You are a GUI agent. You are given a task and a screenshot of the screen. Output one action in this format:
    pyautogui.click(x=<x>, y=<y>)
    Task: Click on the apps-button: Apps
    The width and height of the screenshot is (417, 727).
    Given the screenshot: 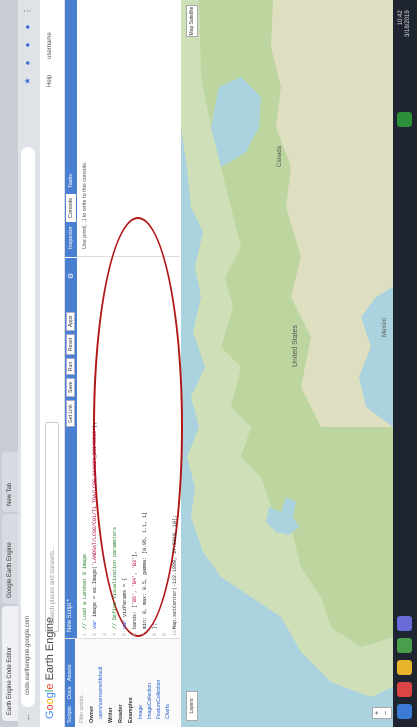 What is the action you would take?
    pyautogui.click(x=70, y=321)
    